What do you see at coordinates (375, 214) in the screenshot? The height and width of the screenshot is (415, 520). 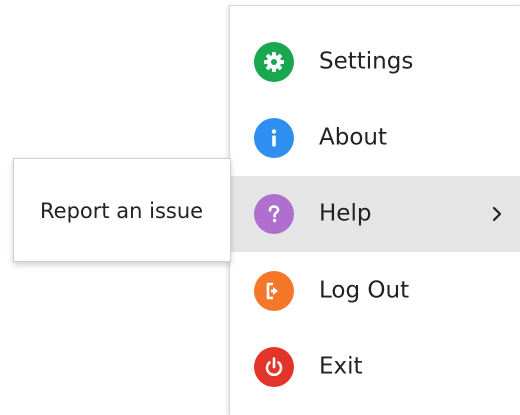 I see `menu-item-help: Help` at bounding box center [375, 214].